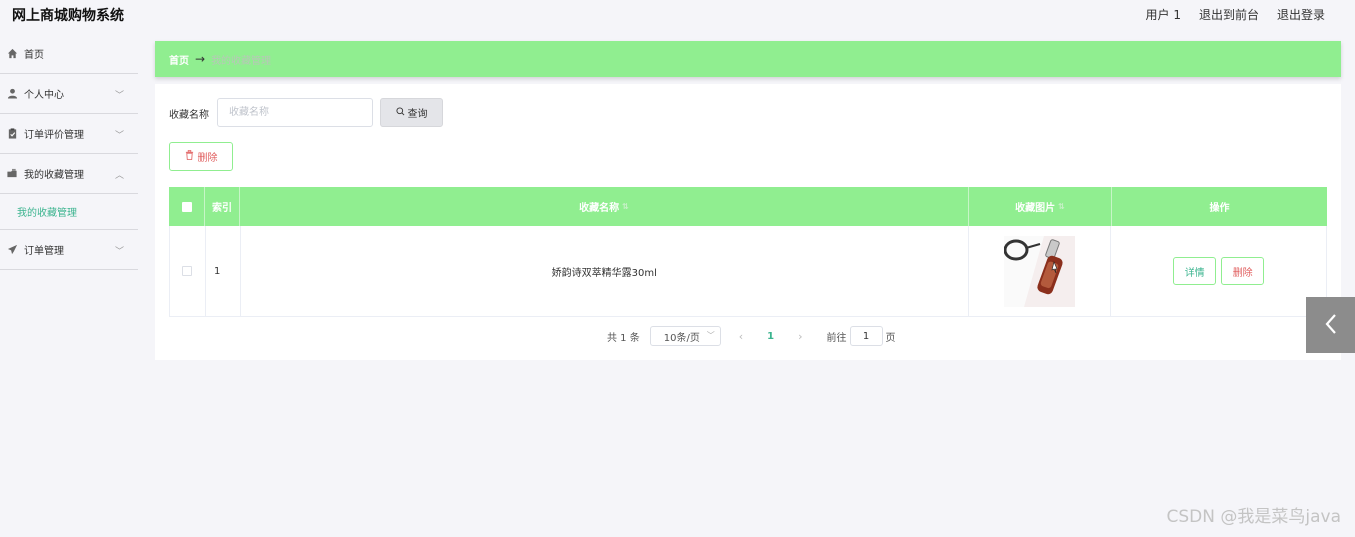 The width and height of the screenshot is (1355, 537). I want to click on goto-page-input, so click(866, 336).